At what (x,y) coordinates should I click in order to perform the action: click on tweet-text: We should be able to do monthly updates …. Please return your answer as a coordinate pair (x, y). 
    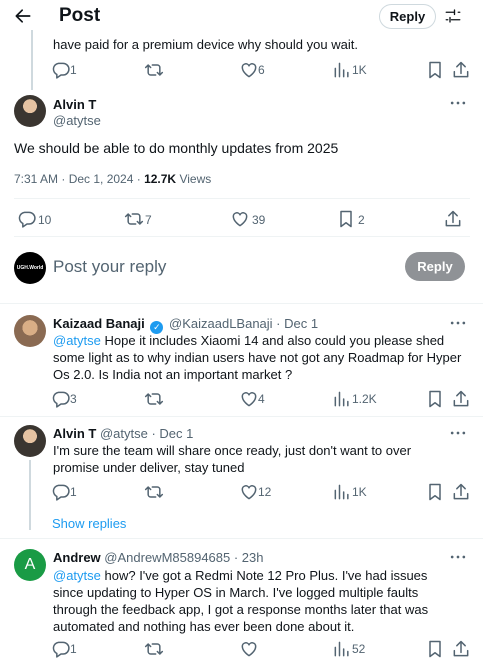
    Looking at the image, I should click on (176, 148).